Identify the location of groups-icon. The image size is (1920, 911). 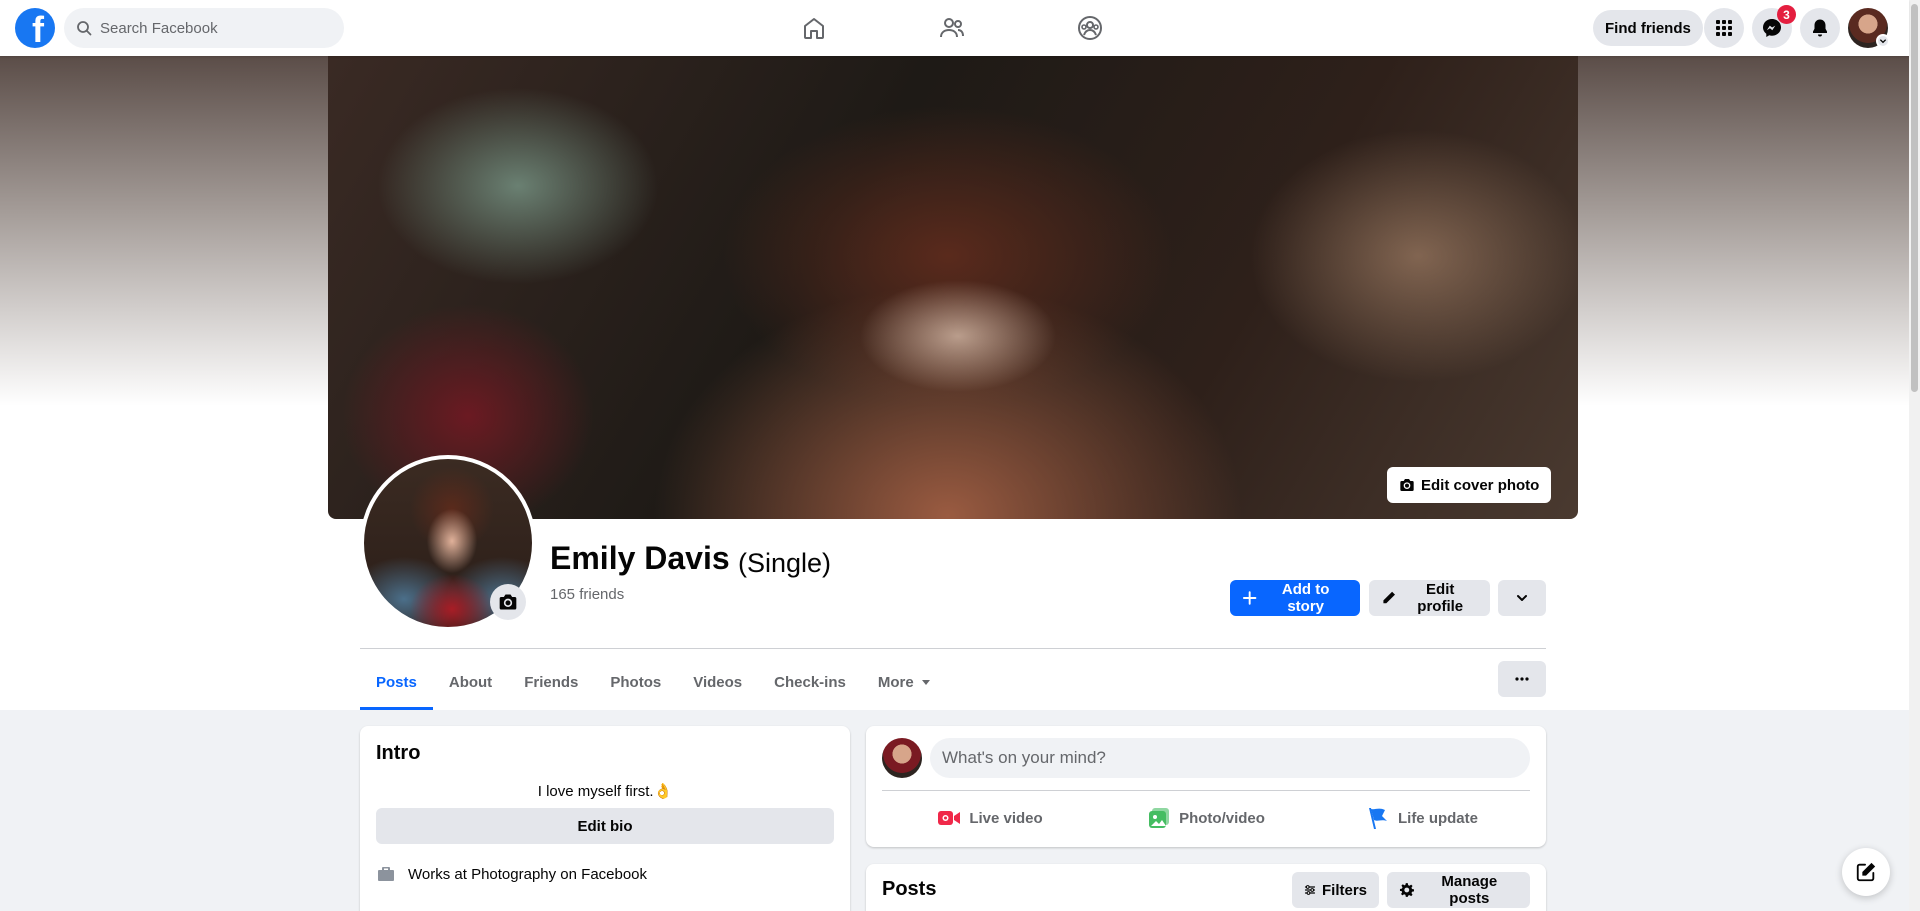
(1090, 28).